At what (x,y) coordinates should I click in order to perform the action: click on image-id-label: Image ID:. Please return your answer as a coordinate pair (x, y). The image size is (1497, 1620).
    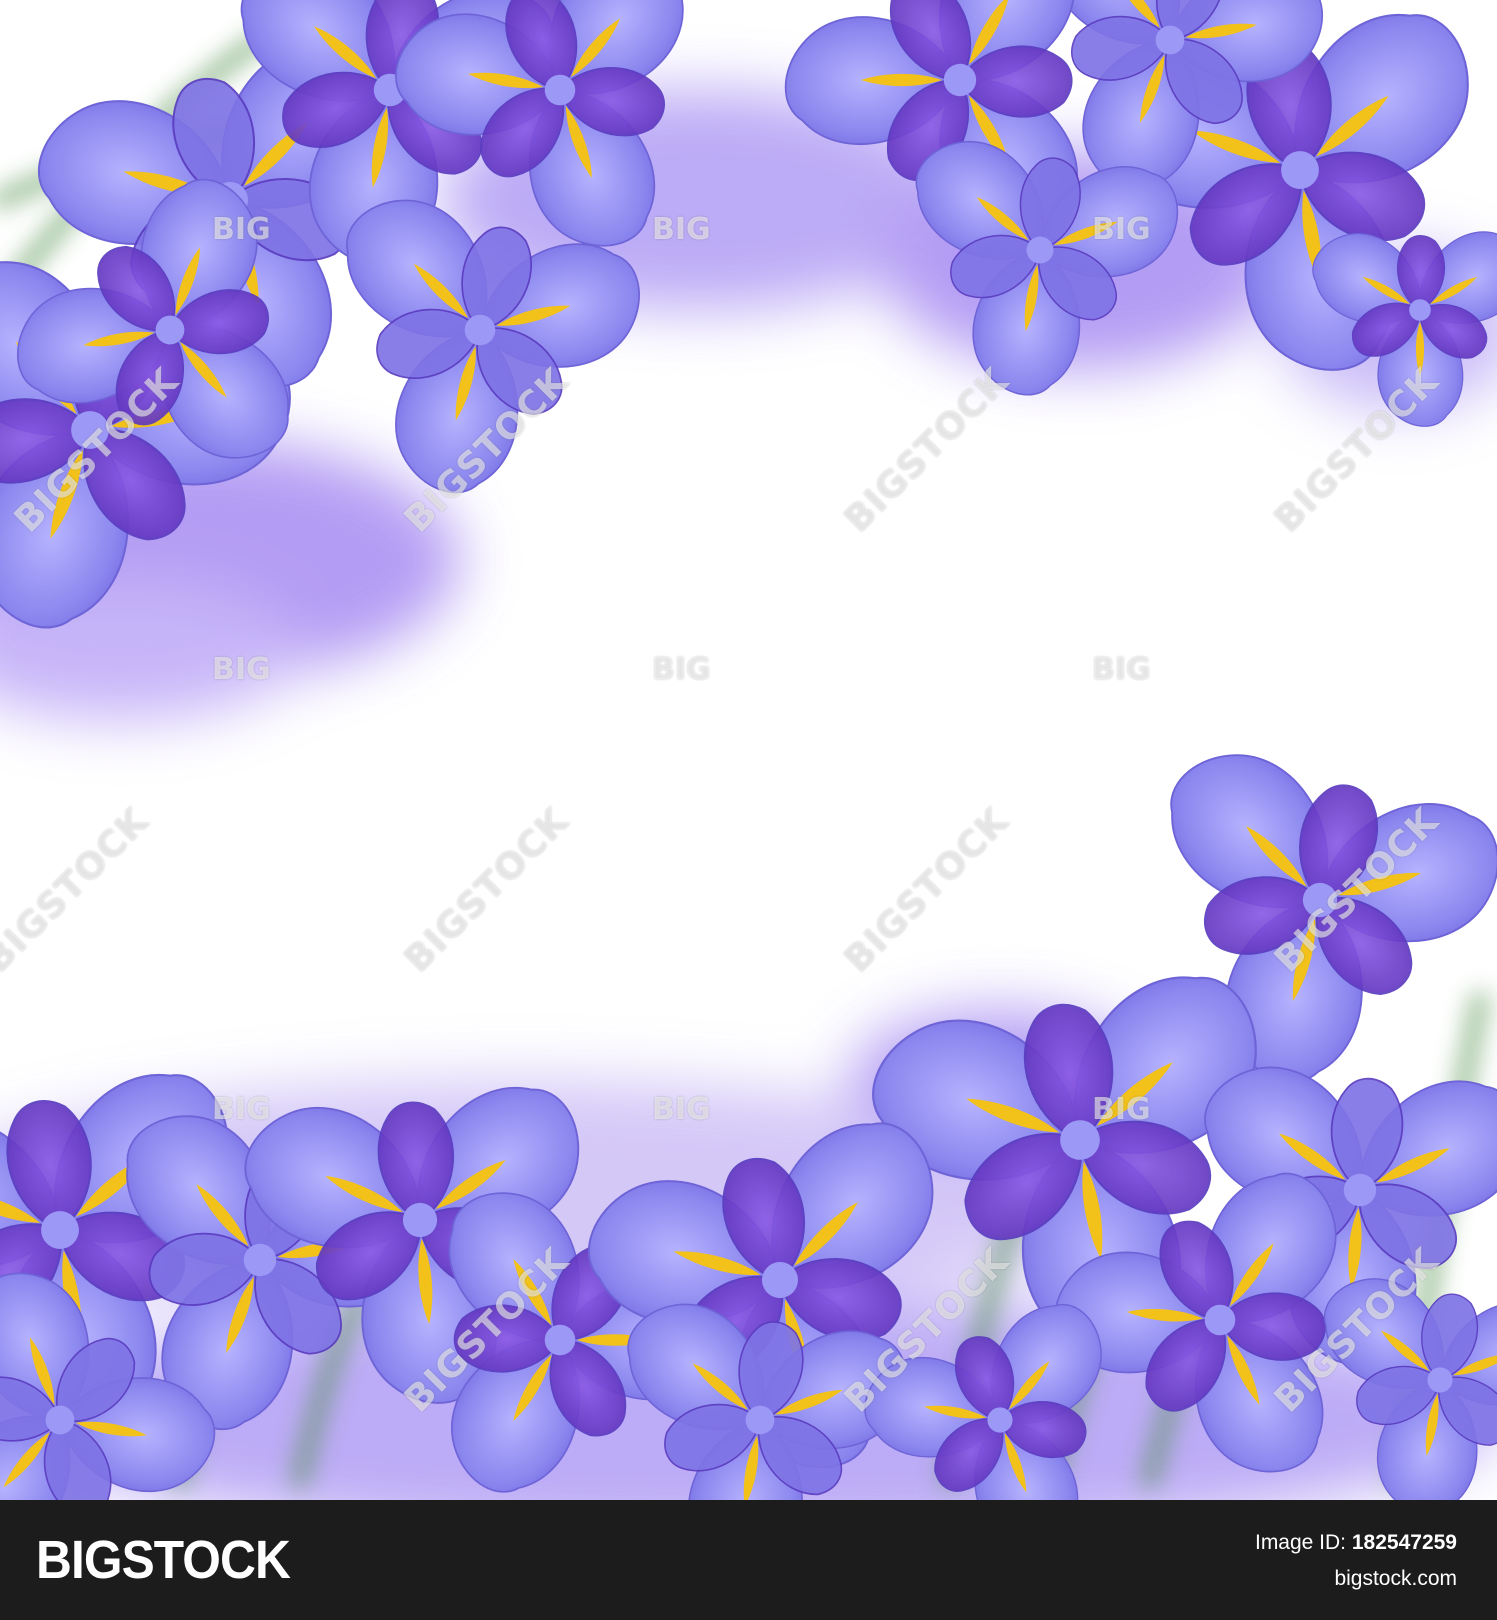
    Looking at the image, I should click on (1300, 1542).